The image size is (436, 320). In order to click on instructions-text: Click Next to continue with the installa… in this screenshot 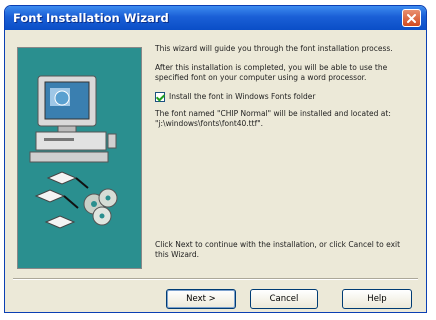, I will do `click(278, 249)`.